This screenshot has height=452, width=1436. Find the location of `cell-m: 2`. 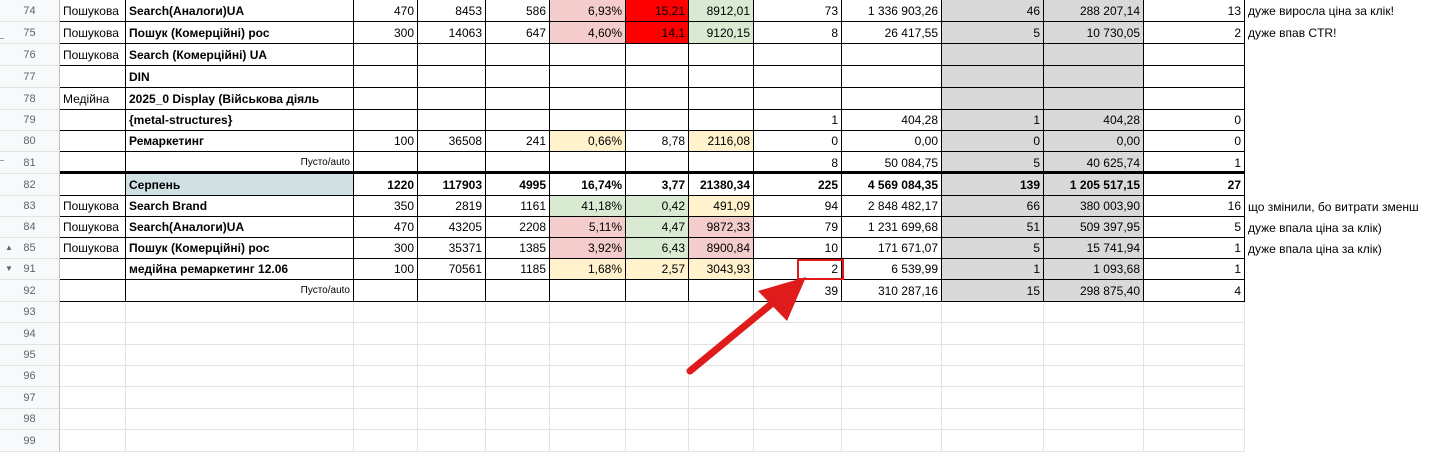

cell-m: 2 is located at coordinates (1194, 33).